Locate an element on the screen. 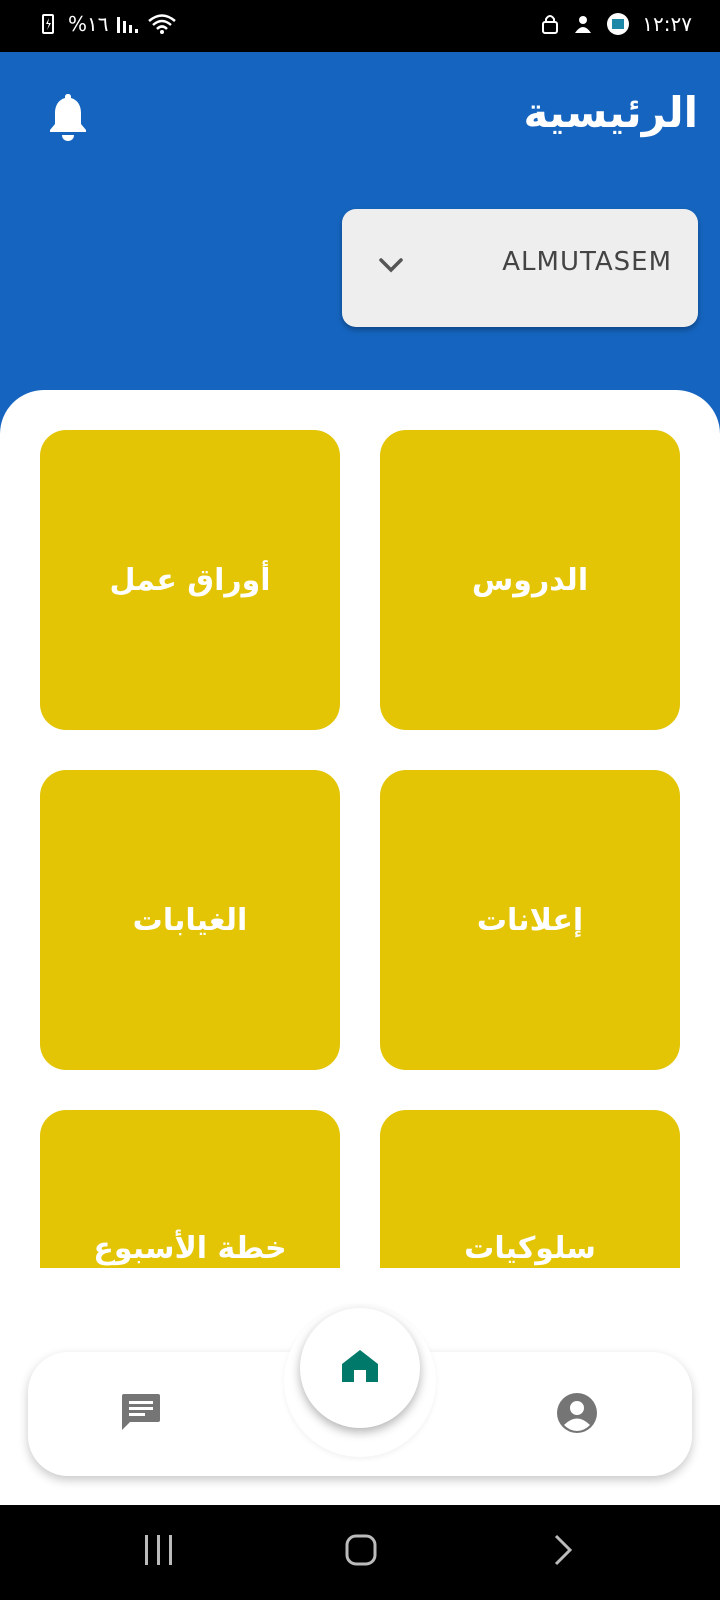 The width and height of the screenshot is (720, 1600). battery-percent: %١٦ is located at coordinates (88, 24).